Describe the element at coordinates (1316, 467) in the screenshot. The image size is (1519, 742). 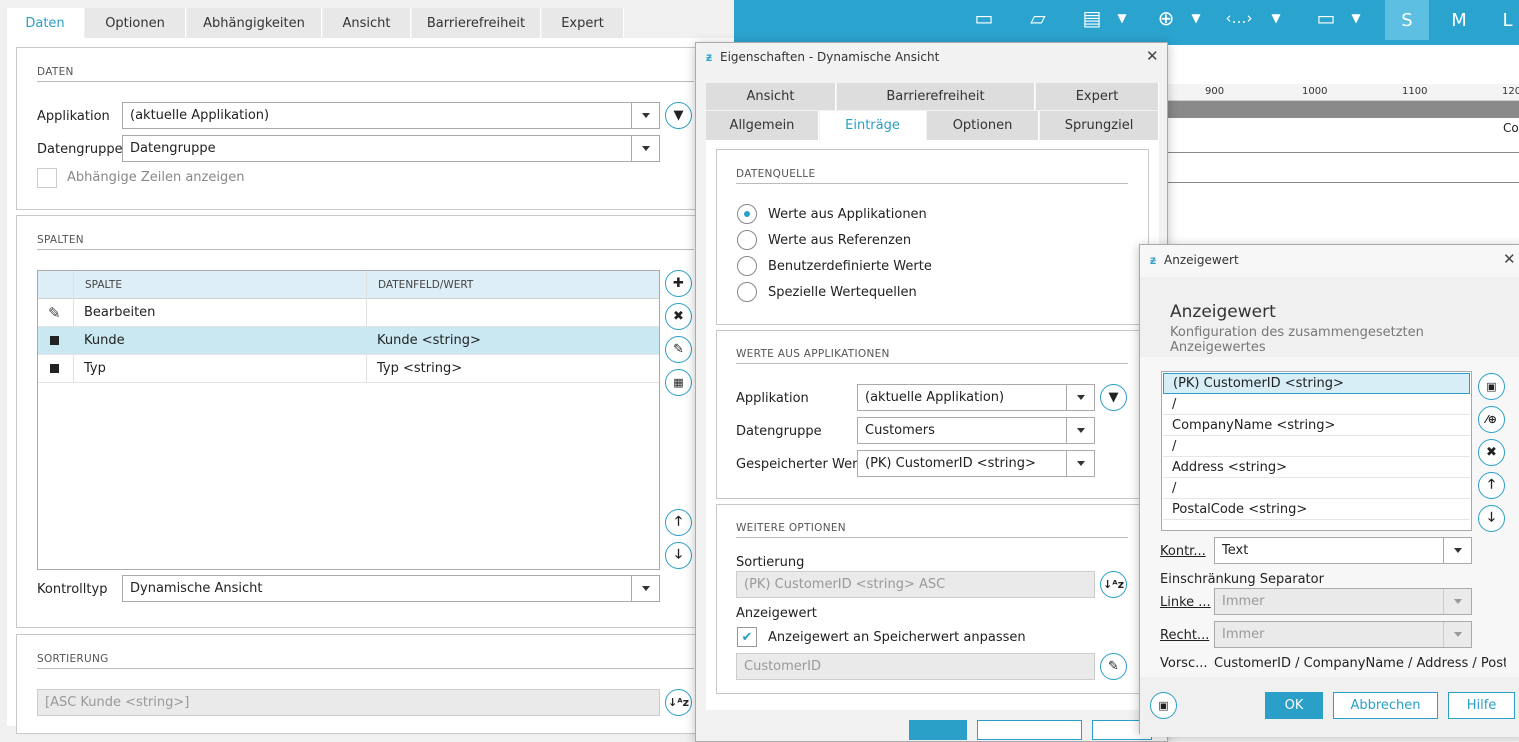
I see `list-item: Address <string>` at that location.